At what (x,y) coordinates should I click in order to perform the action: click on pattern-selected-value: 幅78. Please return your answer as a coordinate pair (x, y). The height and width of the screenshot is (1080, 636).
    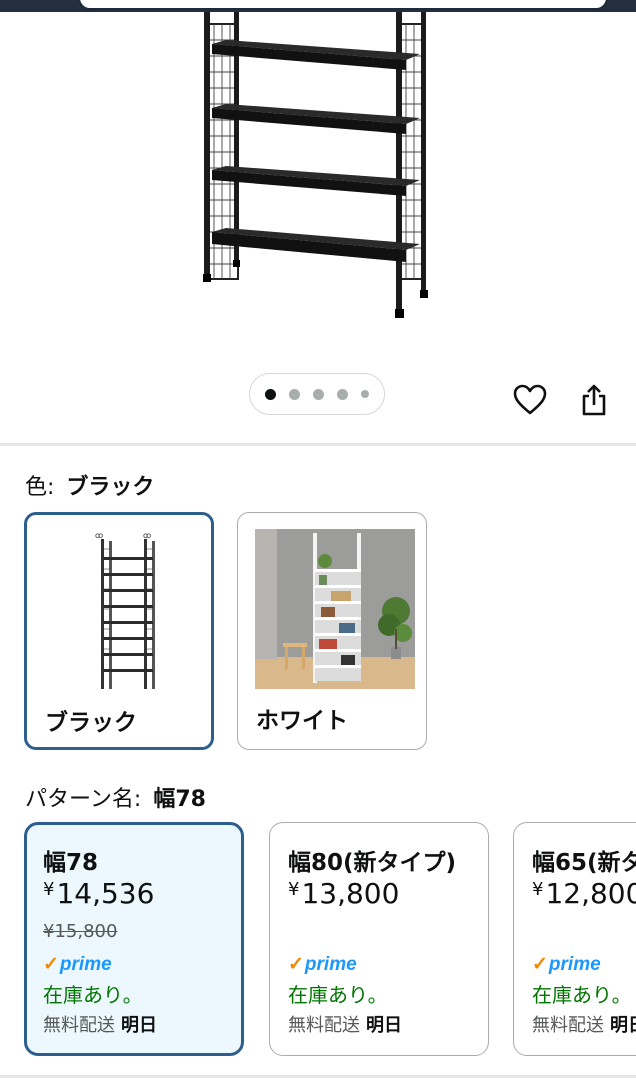
    Looking at the image, I should click on (179, 799).